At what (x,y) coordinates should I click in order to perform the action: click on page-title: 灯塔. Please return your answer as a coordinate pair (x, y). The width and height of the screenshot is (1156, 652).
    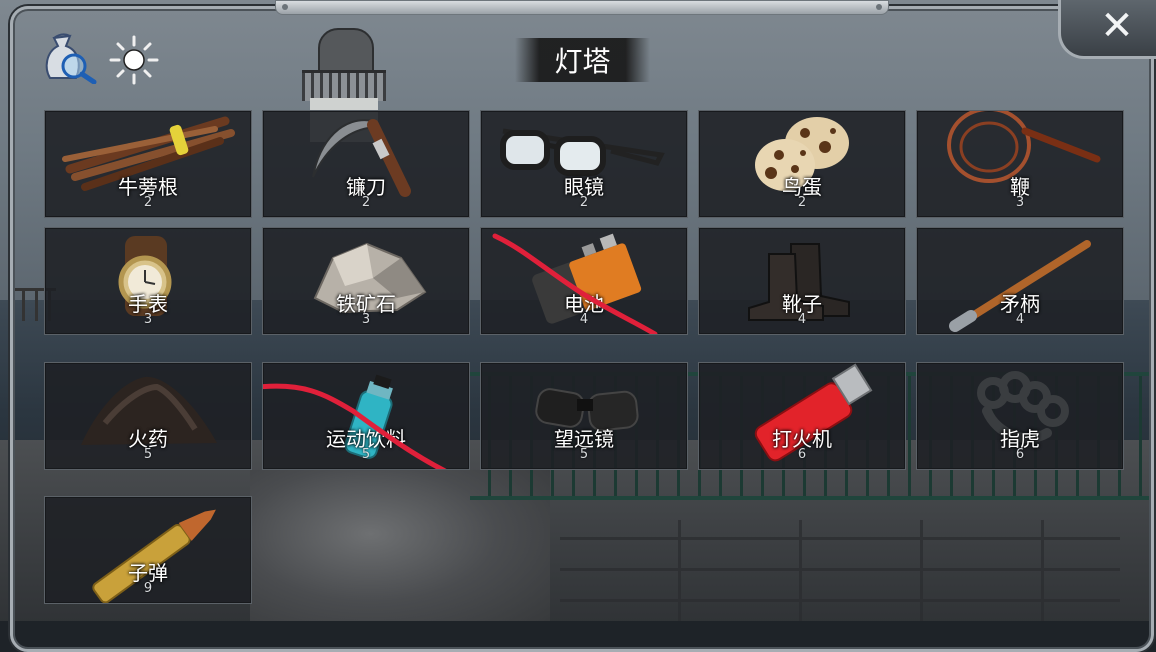
    Looking at the image, I should click on (582, 61).